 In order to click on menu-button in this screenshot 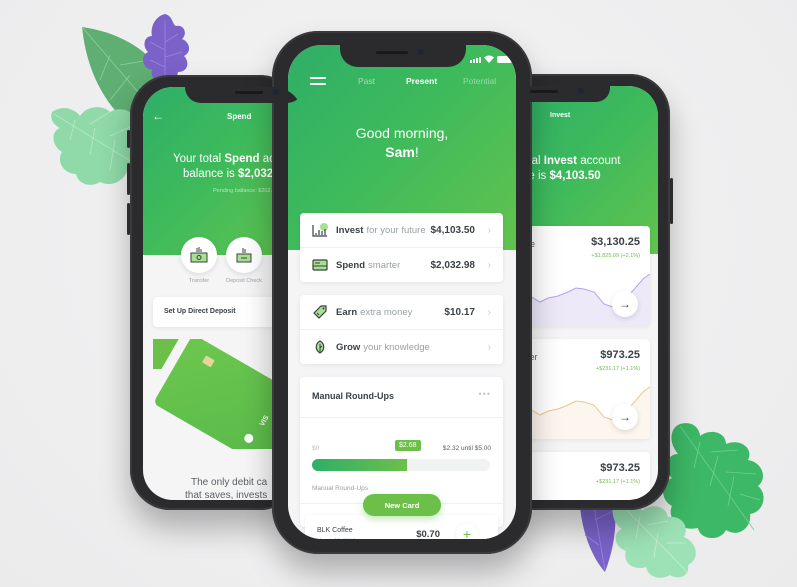, I will do `click(318, 81)`.